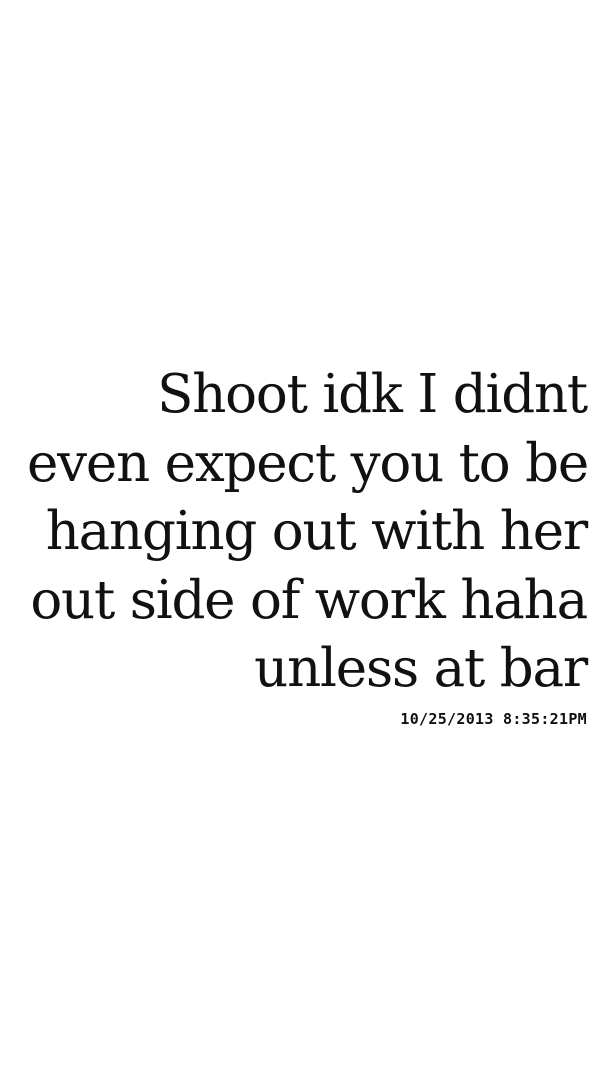  I want to click on message-text-line-1: Shoot idk I didnt, so click(372, 394).